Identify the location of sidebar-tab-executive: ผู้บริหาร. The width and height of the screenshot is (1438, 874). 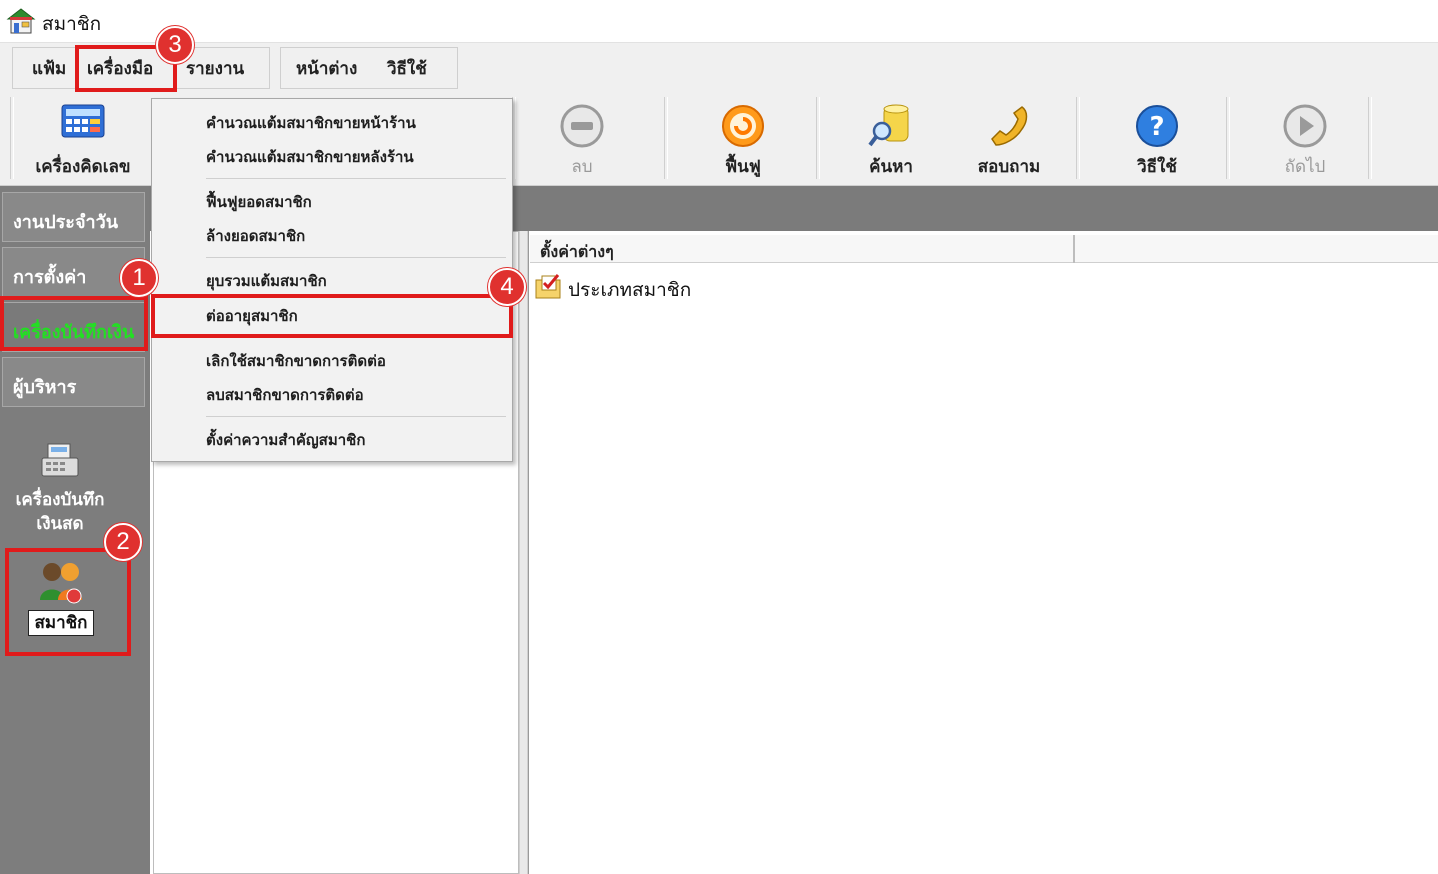
(73, 382).